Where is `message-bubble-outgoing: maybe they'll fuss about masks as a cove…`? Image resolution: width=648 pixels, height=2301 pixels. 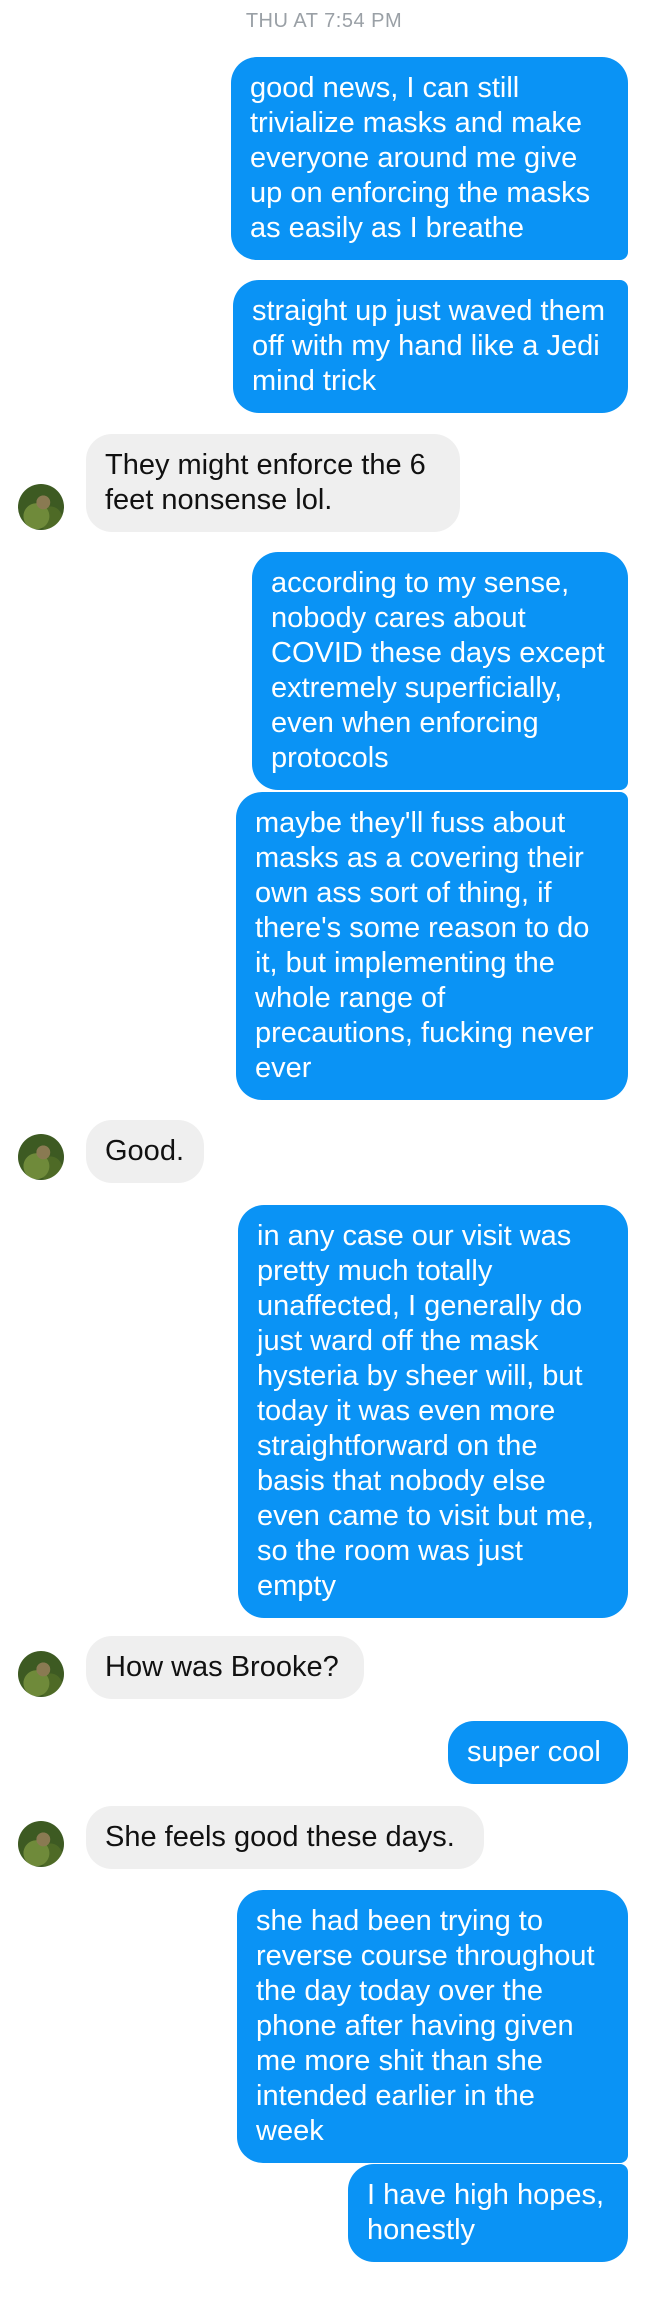 message-bubble-outgoing: maybe they'll fuss about masks as a cove… is located at coordinates (432, 946).